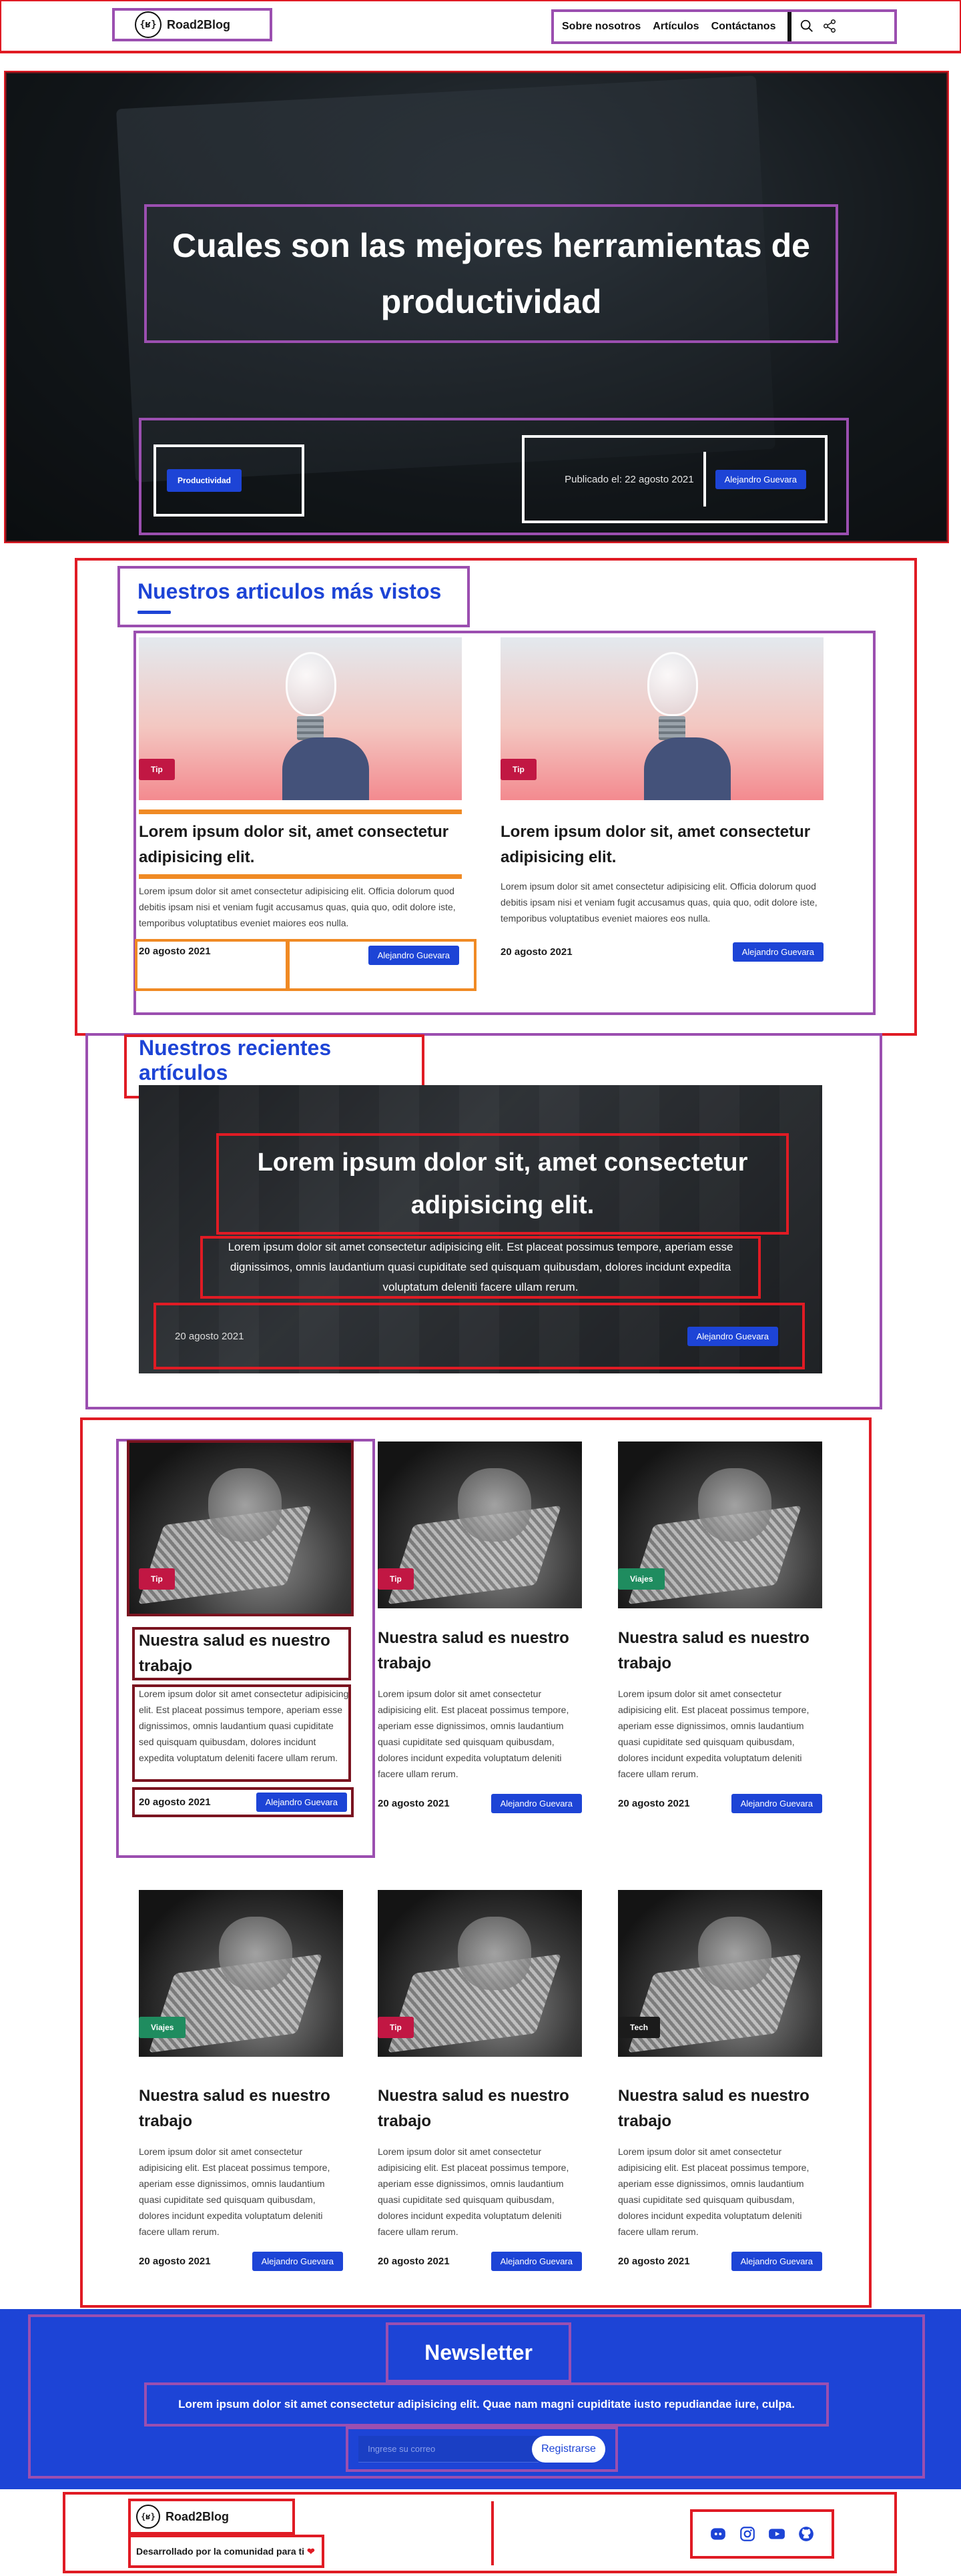  I want to click on footer-tagline: Desarrollado por la comunidad para ti ❤, so click(225, 2551).